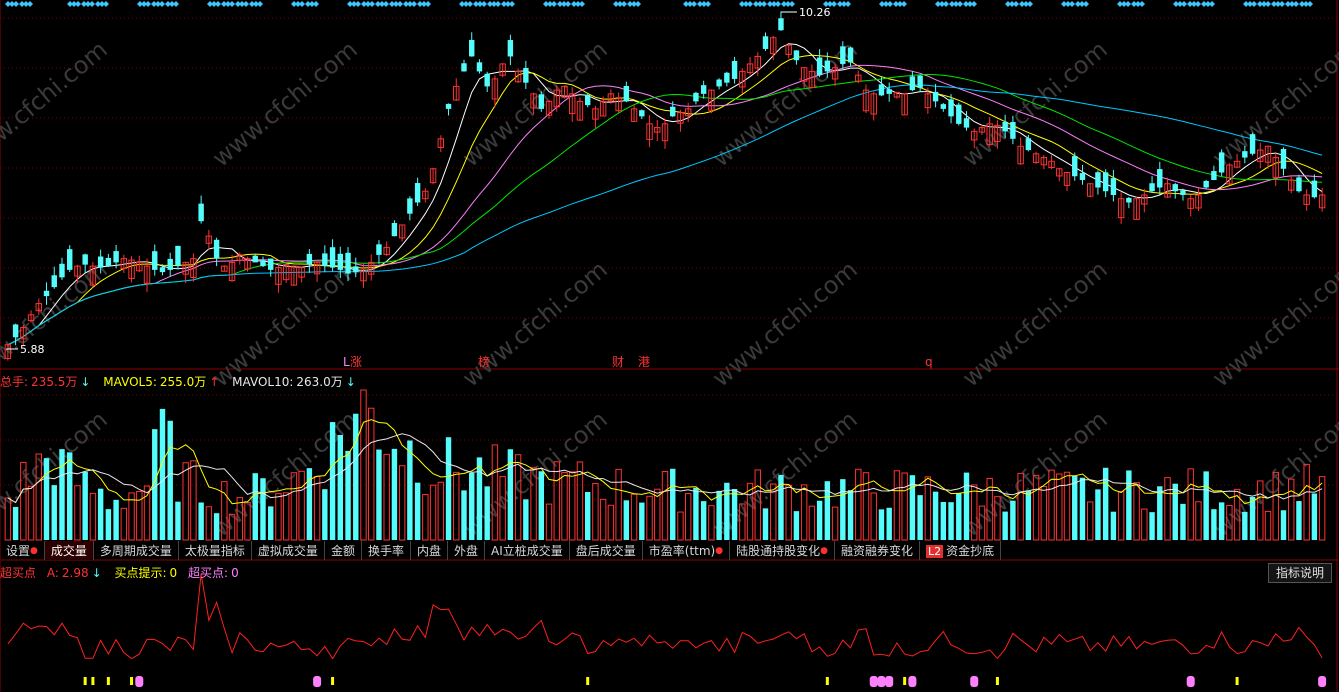 The height and width of the screenshot is (692, 1339). I want to click on tab-5: 金额, so click(343, 550).